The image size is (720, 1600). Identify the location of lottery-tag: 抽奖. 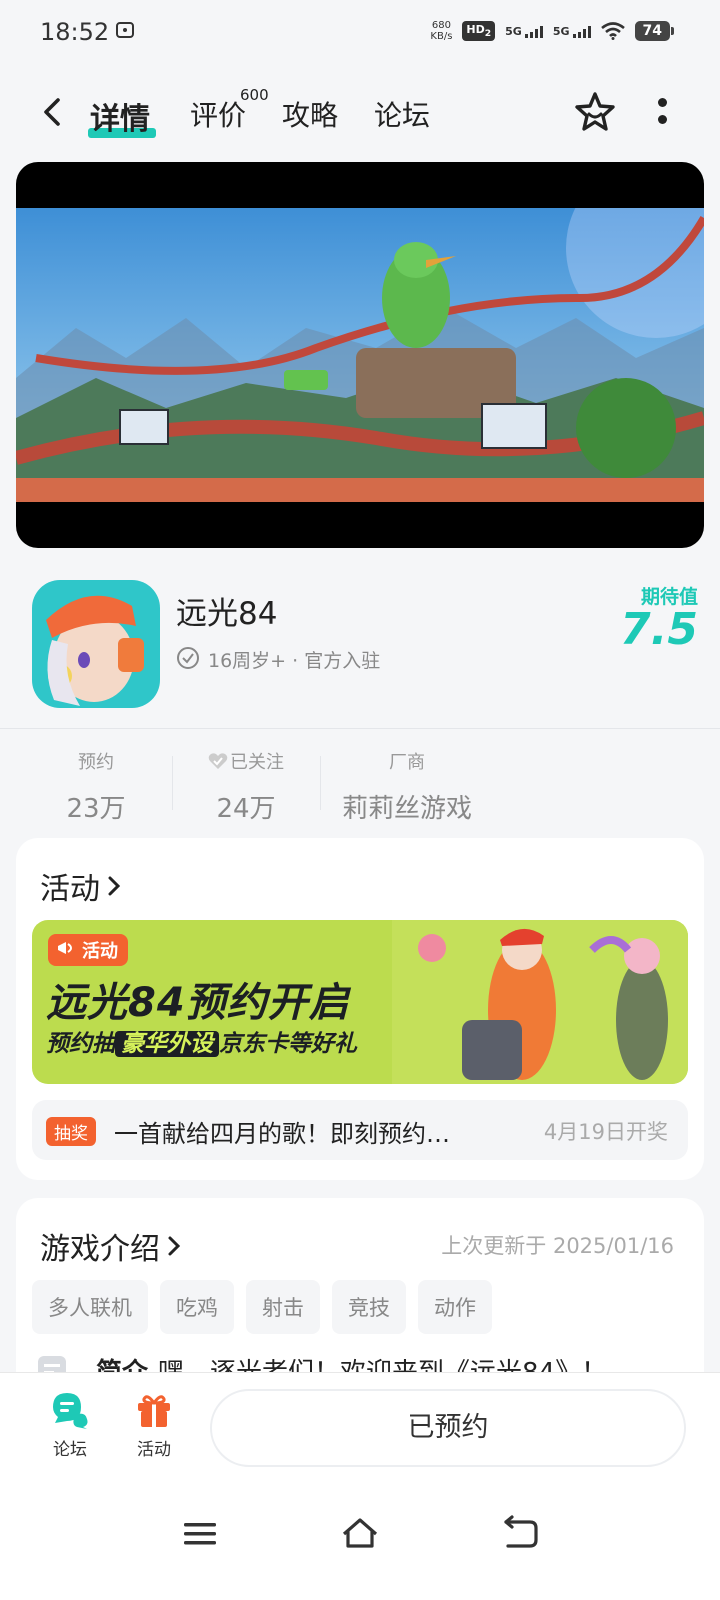
(71, 1131).